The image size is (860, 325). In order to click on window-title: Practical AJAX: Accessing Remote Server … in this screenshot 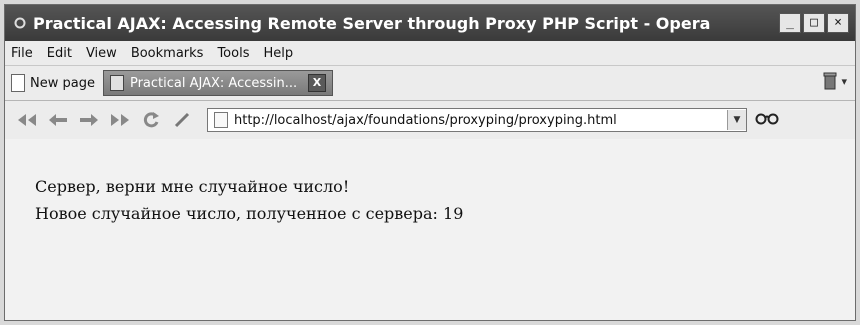, I will do `click(372, 23)`.